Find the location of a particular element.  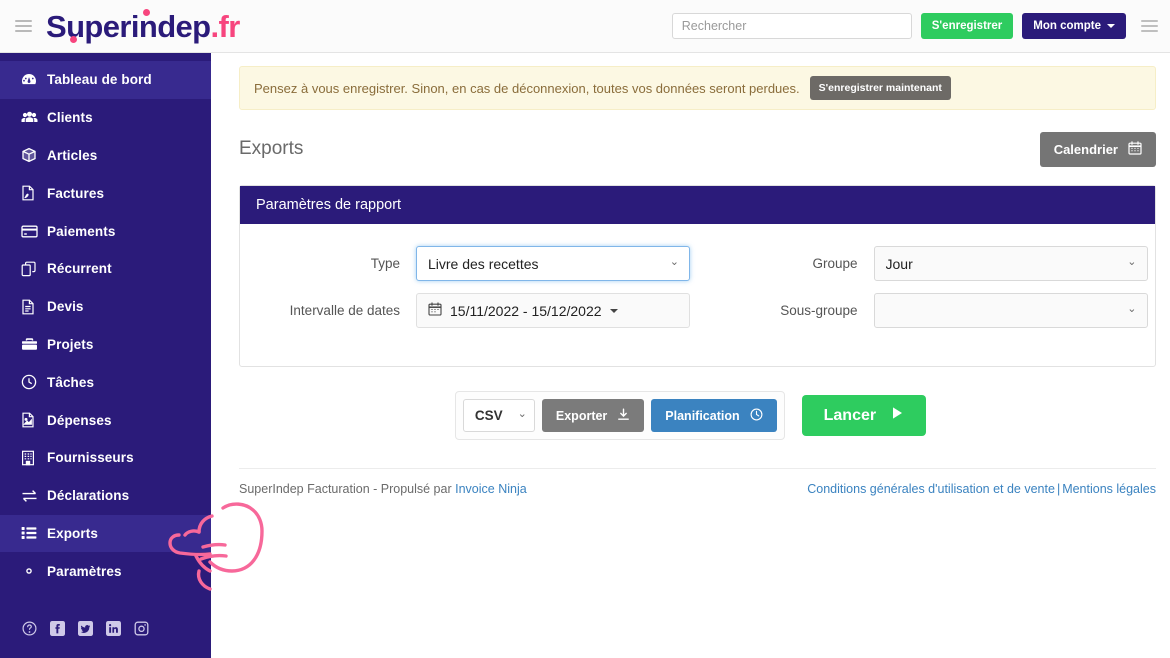

sidebar-item-label: Paramètres is located at coordinates (84, 571).